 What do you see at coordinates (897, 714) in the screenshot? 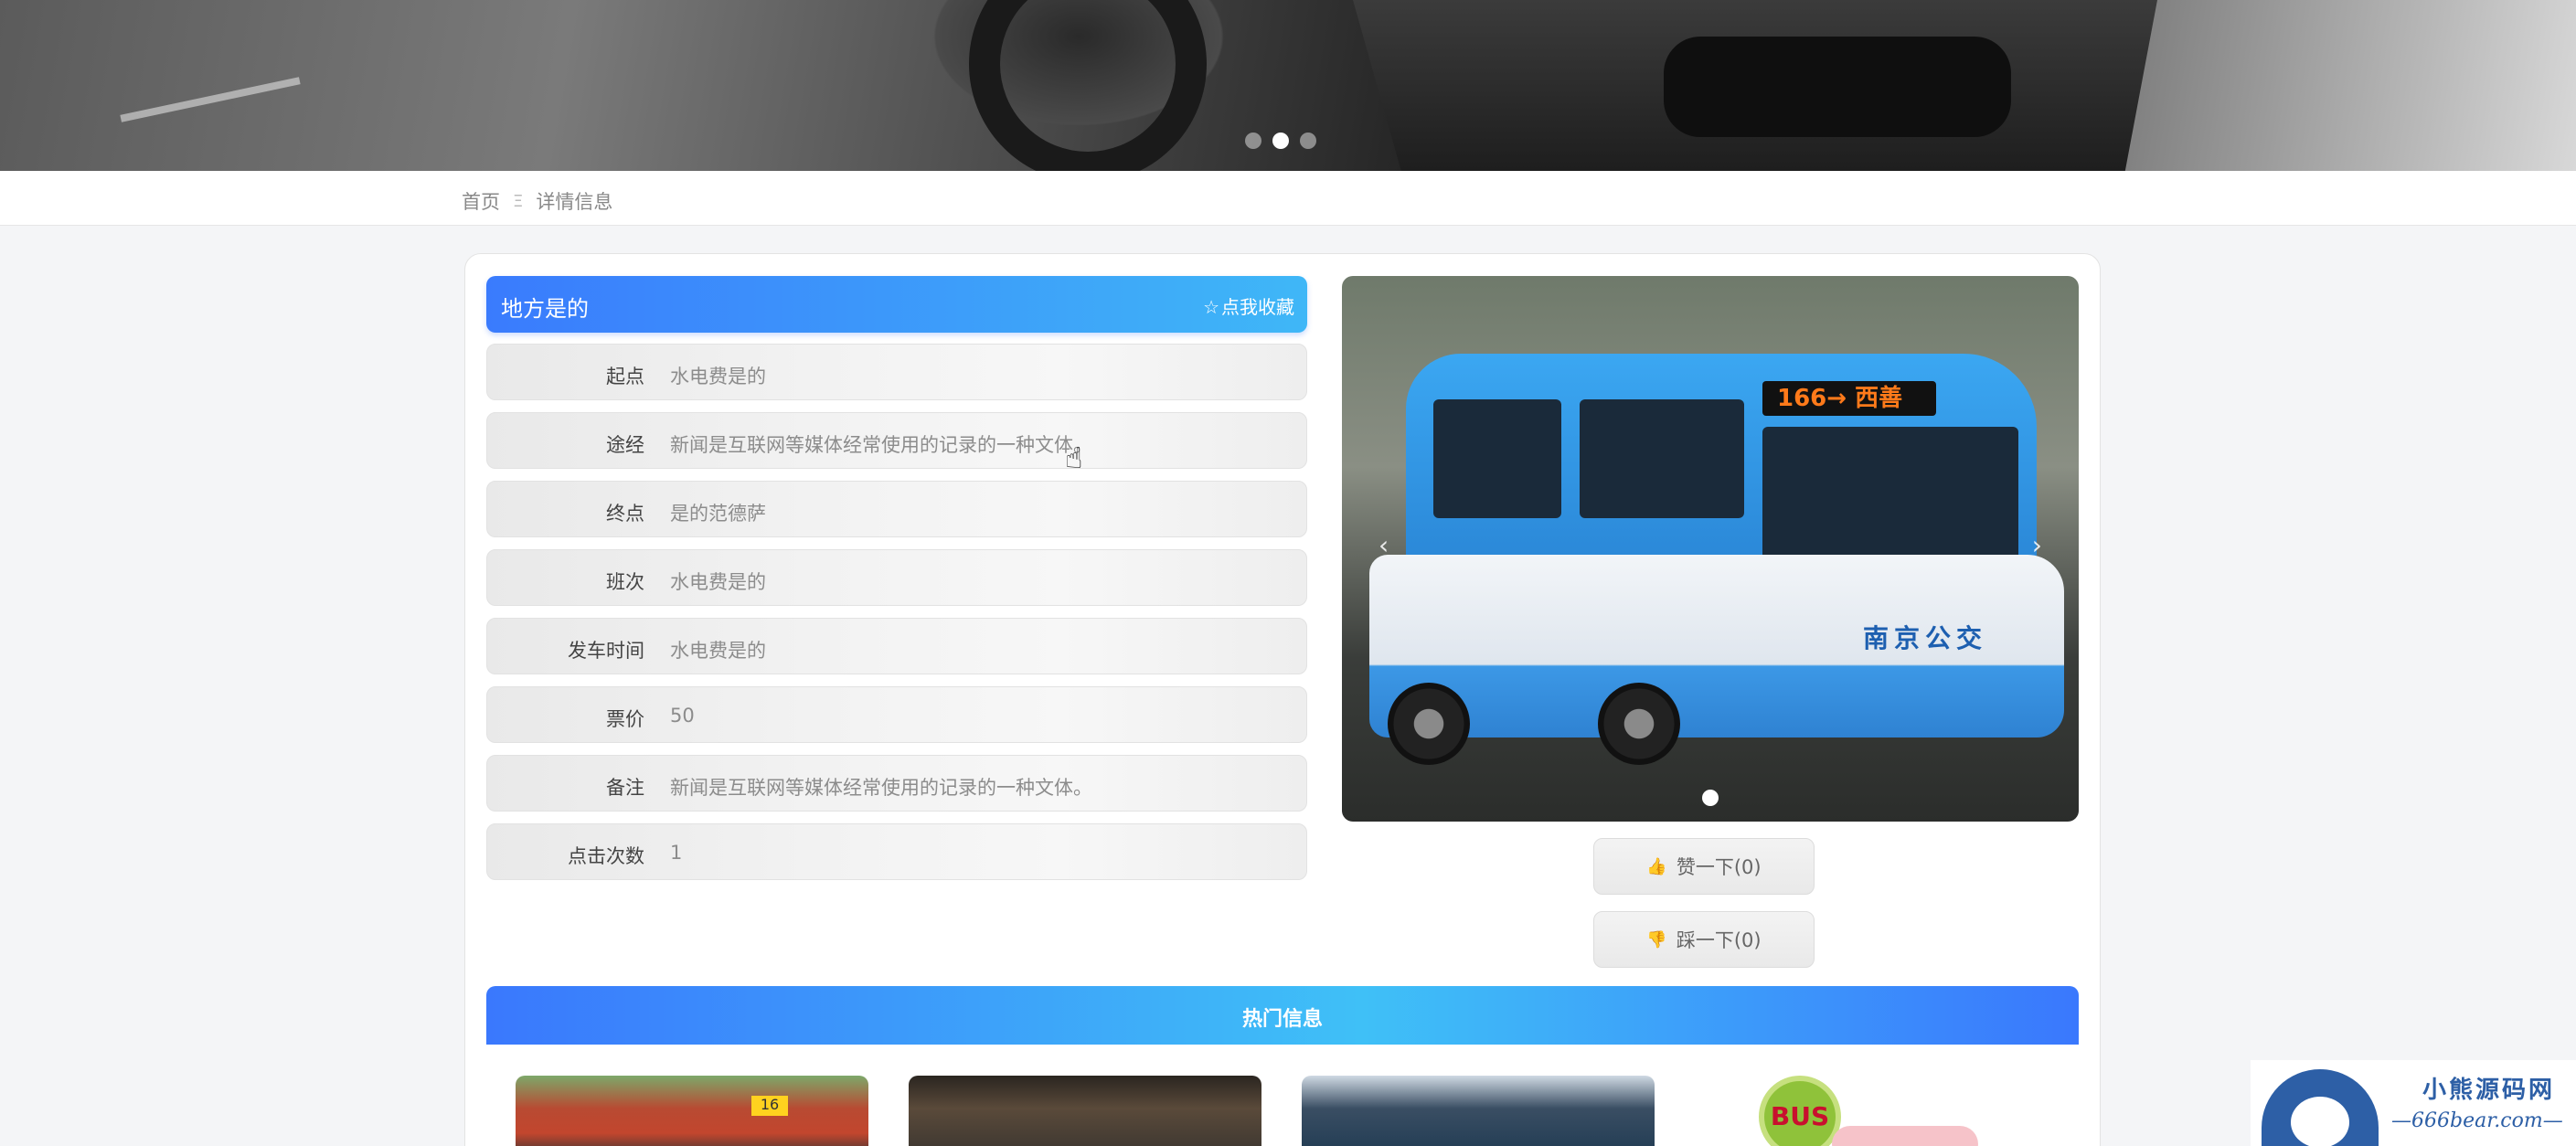
I see `field-row-price: 票价 50` at bounding box center [897, 714].